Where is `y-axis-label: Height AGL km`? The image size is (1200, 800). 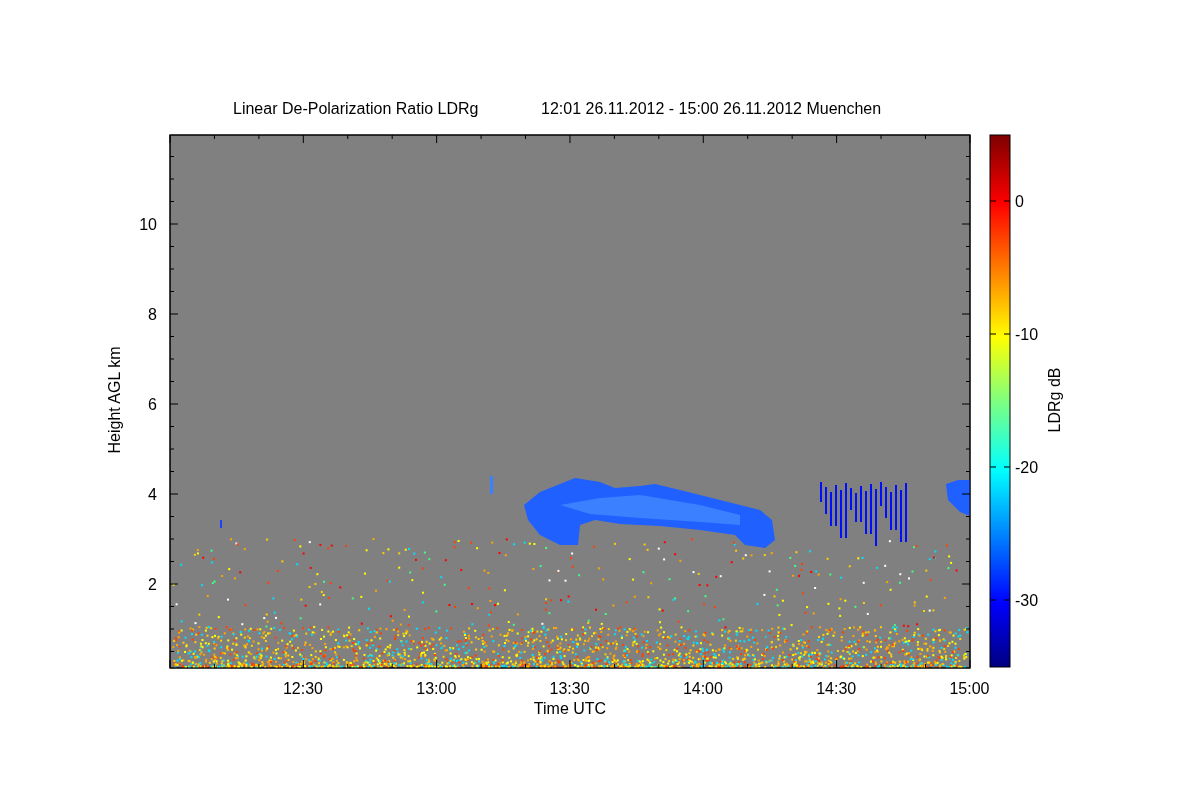
y-axis-label: Height AGL km is located at coordinates (114, 400).